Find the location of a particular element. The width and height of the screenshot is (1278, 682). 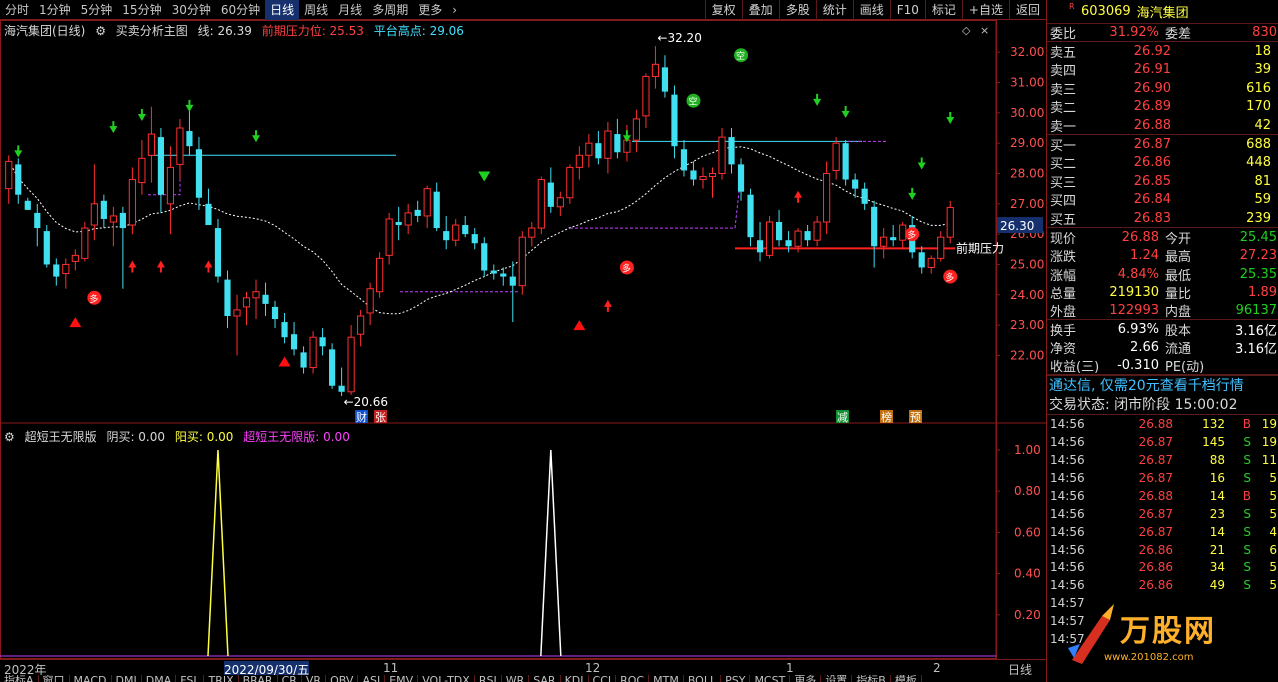

period-tab-8: 月线 is located at coordinates (350, 10).